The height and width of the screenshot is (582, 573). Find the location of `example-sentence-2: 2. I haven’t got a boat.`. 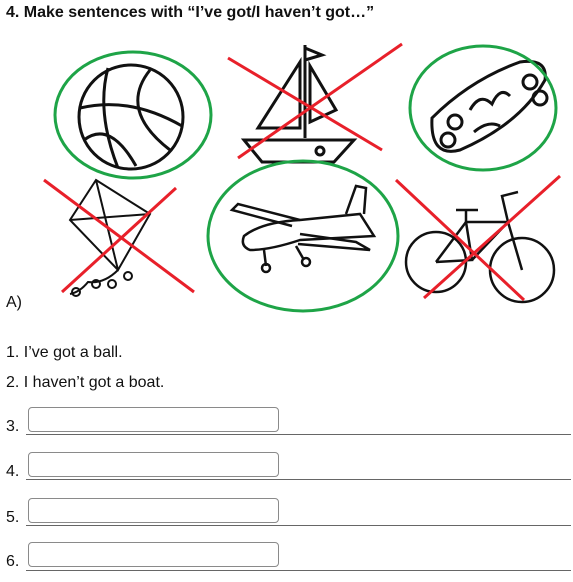

example-sentence-2: 2. I haven’t got a boat. is located at coordinates (85, 382).